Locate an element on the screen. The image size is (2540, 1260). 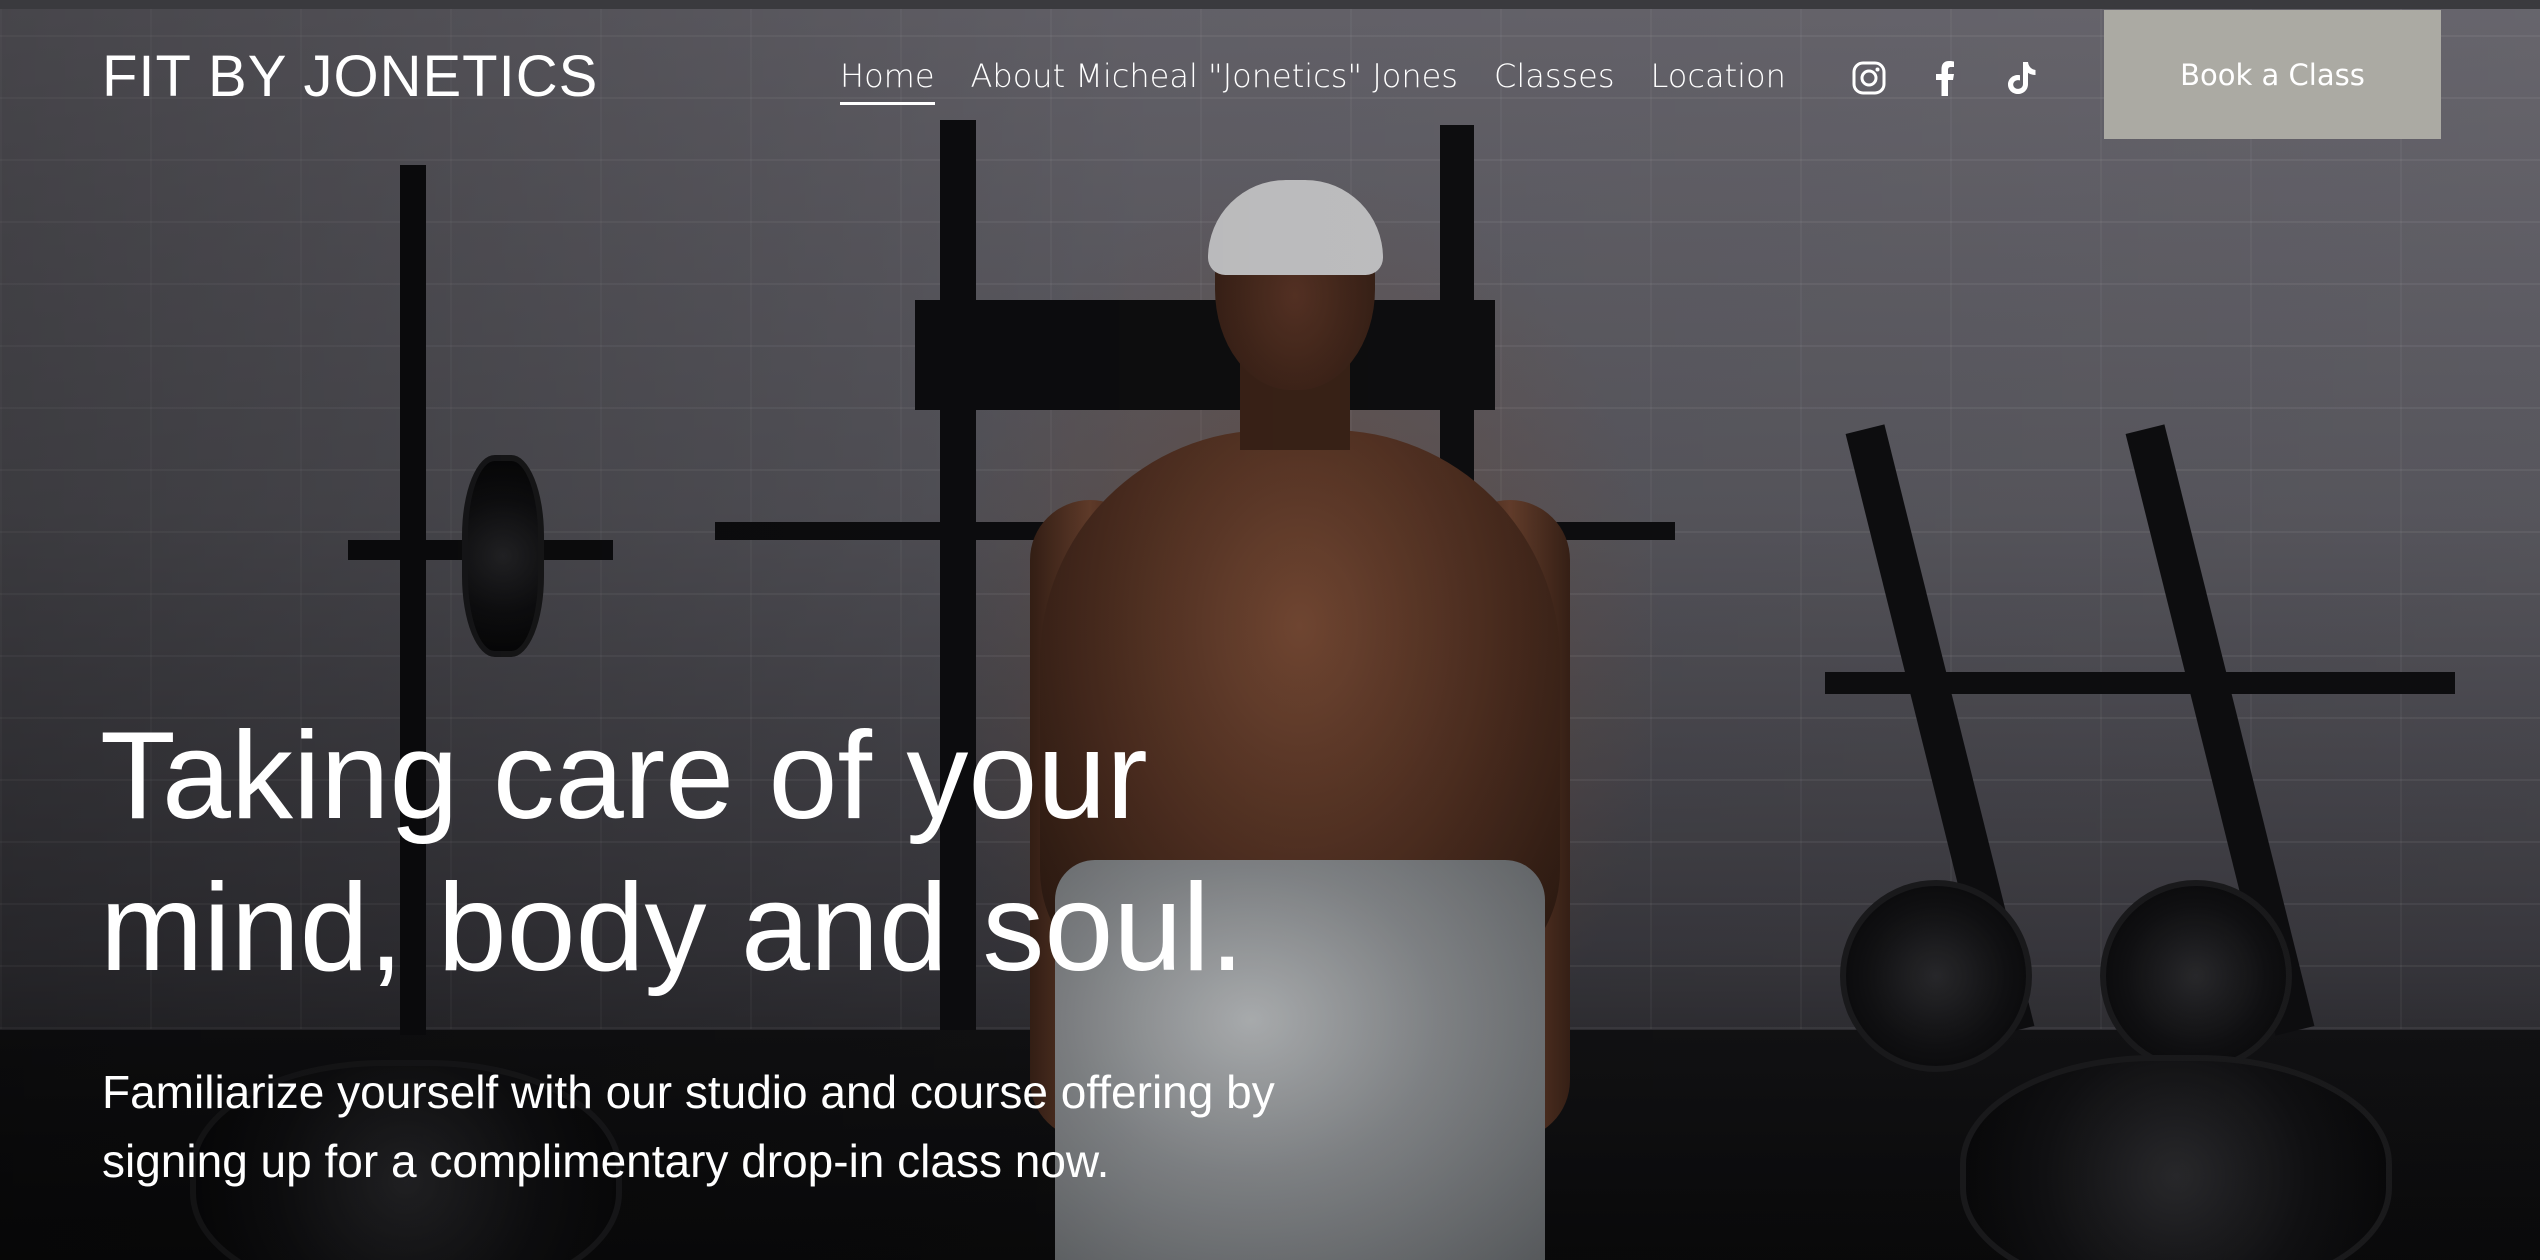
browser-top-edge is located at coordinates (1270, 4).